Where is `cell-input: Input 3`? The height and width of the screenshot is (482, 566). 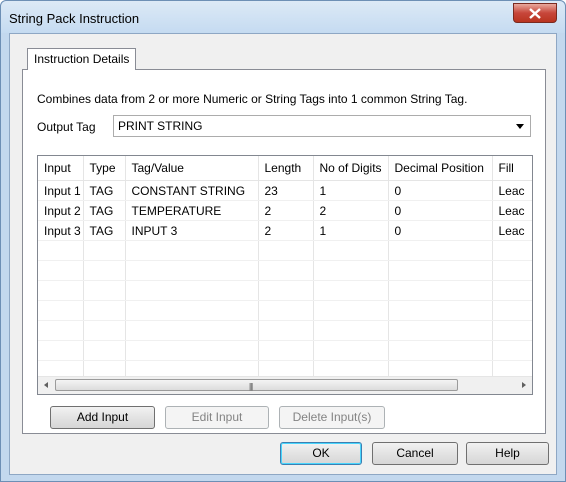
cell-input: Input 3 is located at coordinates (61, 230).